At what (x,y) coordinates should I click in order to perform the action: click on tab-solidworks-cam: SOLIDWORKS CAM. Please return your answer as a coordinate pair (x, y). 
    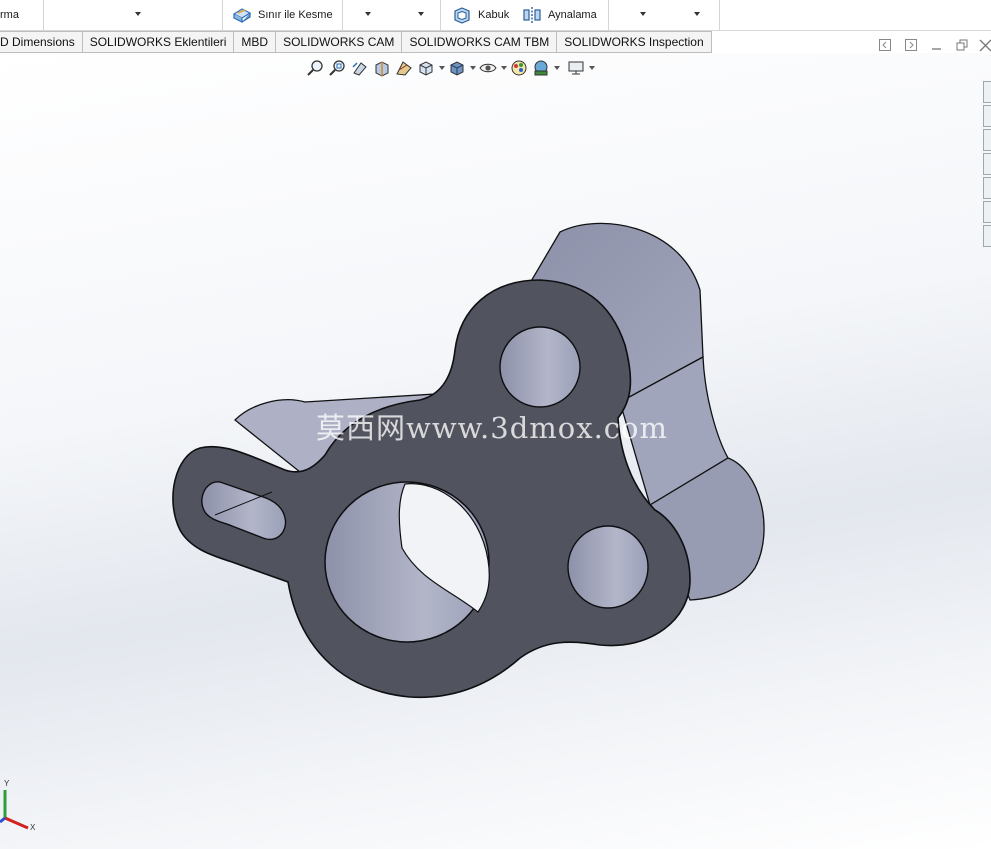
    Looking at the image, I should click on (339, 42).